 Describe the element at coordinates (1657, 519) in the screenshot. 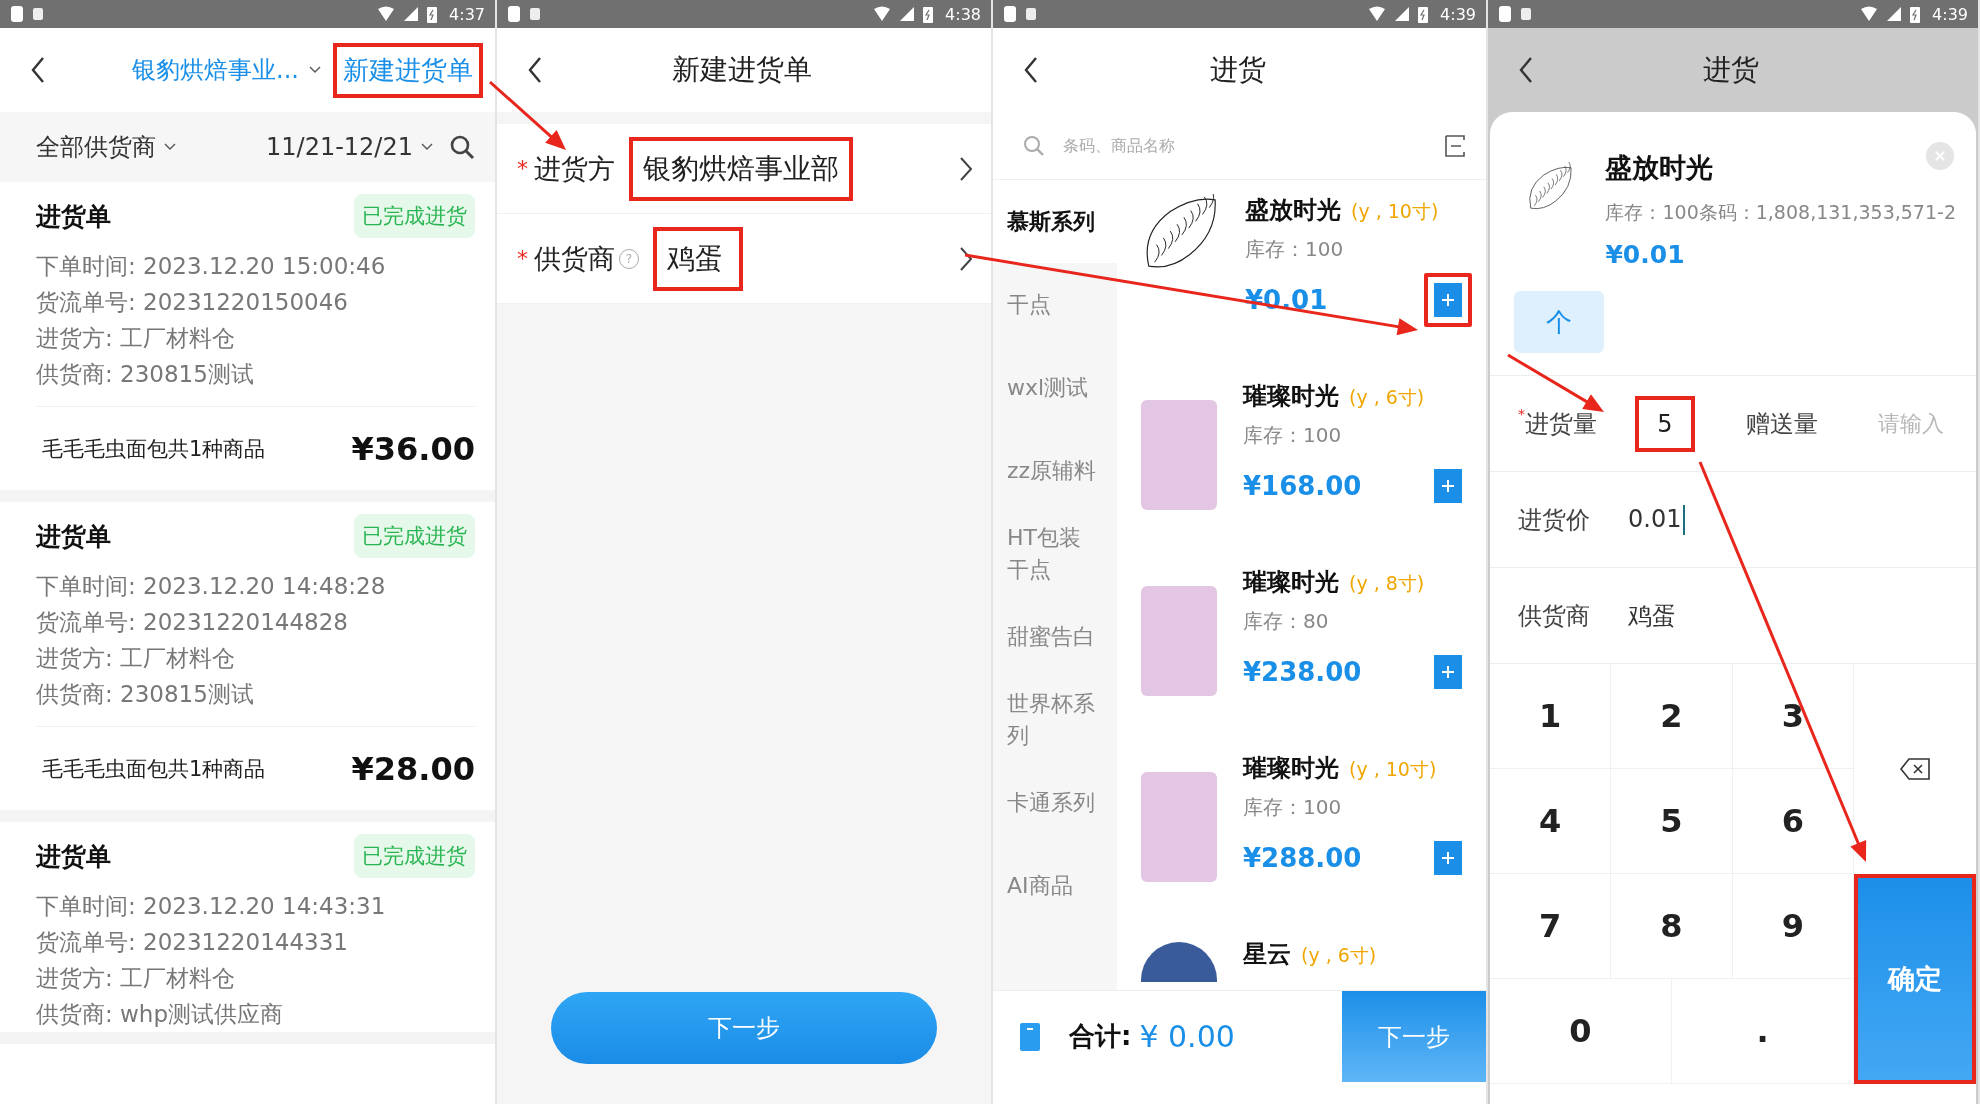

I see `field-value: 0.01` at that location.